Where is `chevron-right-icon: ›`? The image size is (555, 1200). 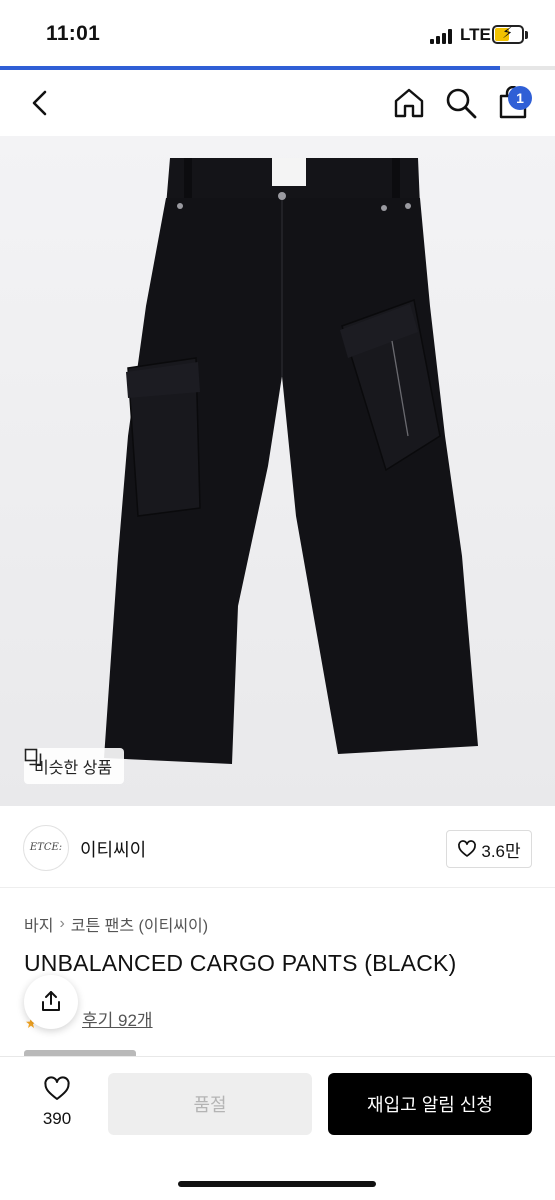 chevron-right-icon: › is located at coordinates (62, 923).